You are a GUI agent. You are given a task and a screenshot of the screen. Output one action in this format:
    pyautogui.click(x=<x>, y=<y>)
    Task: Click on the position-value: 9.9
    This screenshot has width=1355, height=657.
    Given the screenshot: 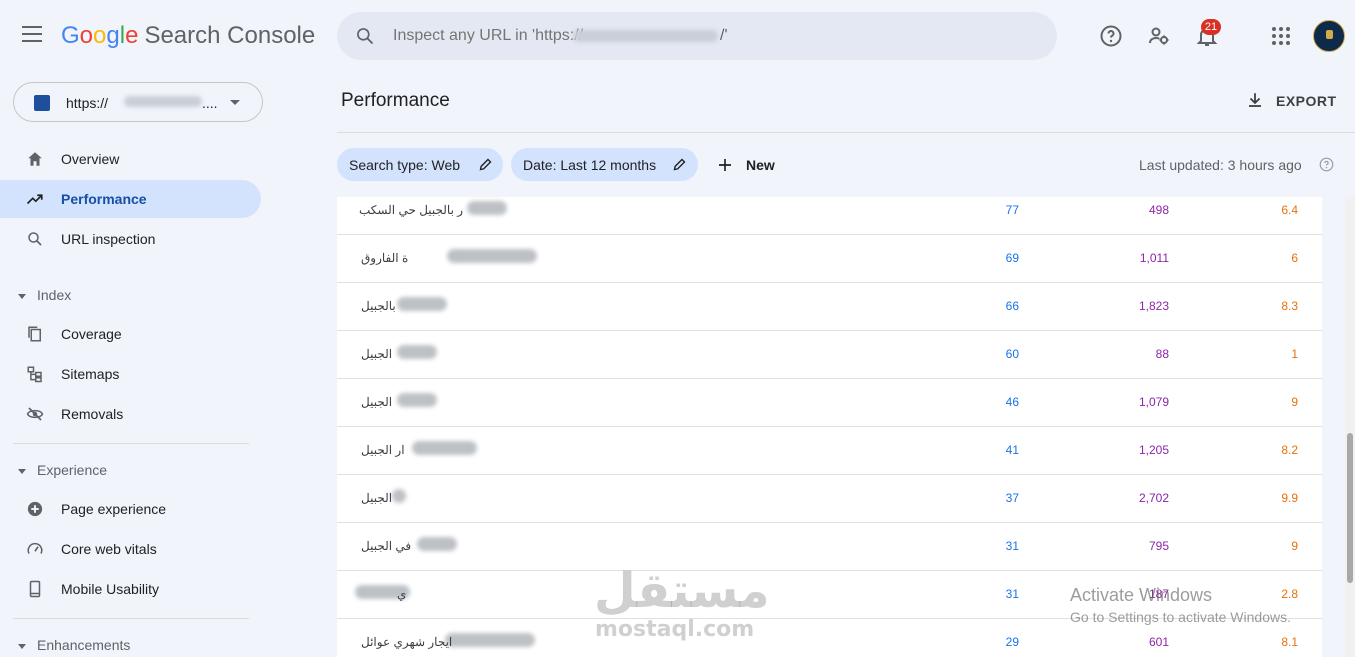 What is the action you would take?
    pyautogui.click(x=1289, y=498)
    